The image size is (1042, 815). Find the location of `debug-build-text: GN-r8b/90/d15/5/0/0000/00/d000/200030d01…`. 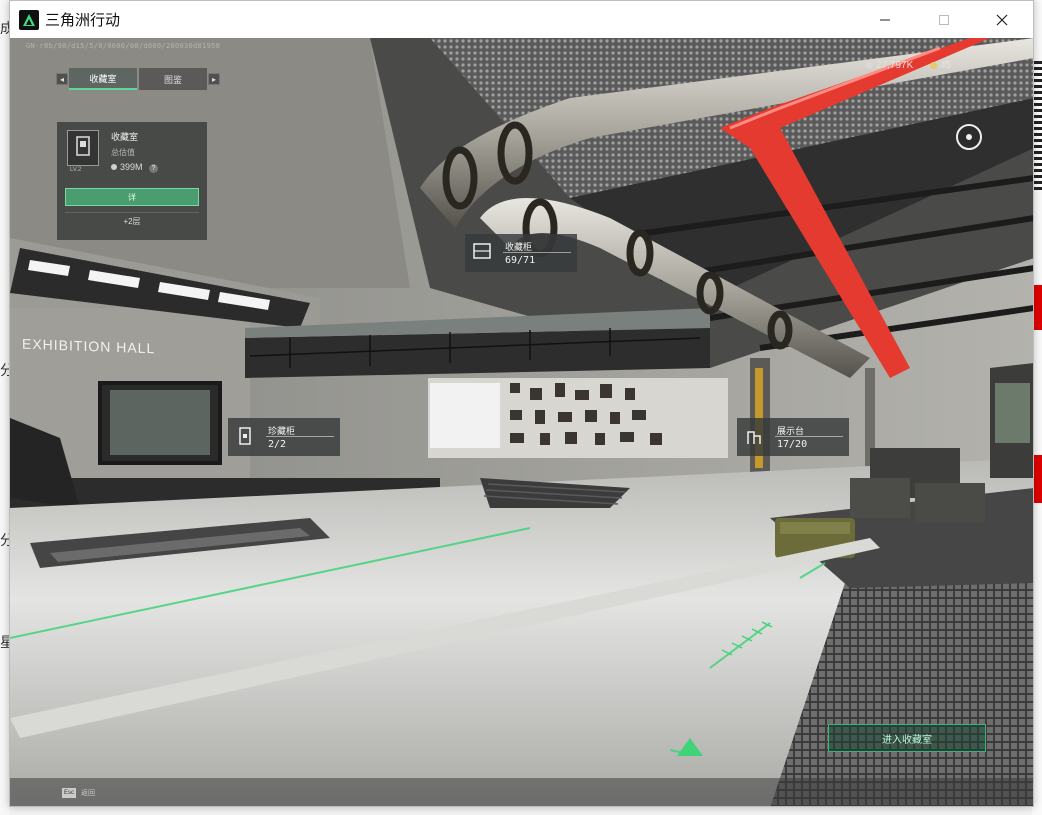

debug-build-text: GN-r8b/90/d15/5/0/0000/00/d000/200030d01… is located at coordinates (123, 46).